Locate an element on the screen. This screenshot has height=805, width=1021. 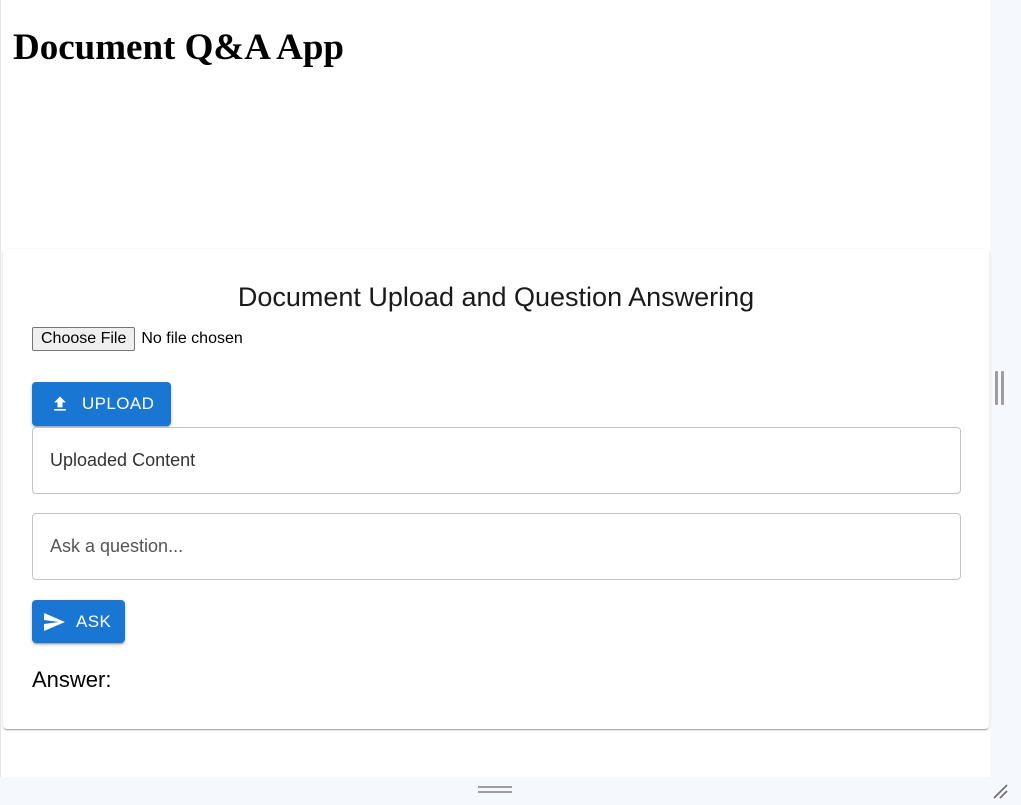
ask-button-label: ASK is located at coordinates (94, 621).